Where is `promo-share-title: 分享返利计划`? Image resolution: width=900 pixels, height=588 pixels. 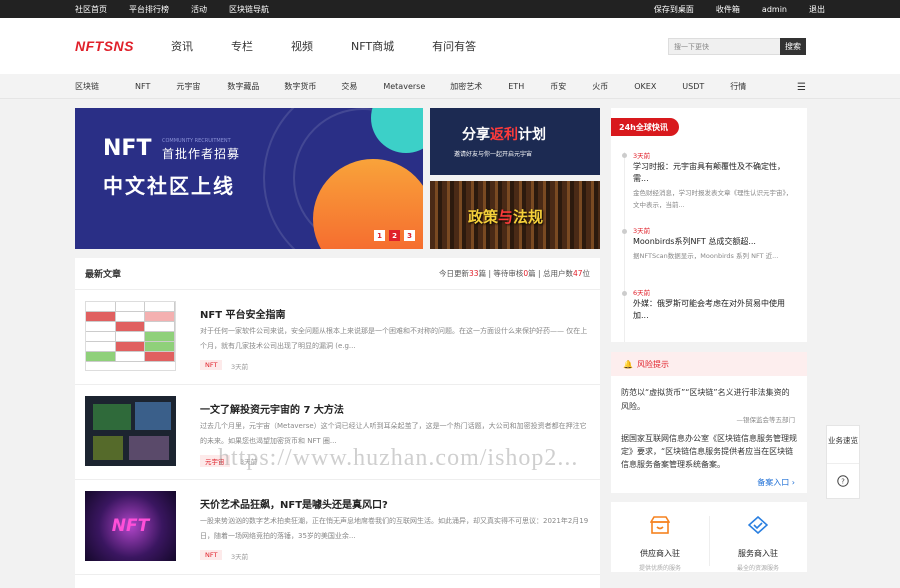 promo-share-title: 分享返利计划 is located at coordinates (504, 135).